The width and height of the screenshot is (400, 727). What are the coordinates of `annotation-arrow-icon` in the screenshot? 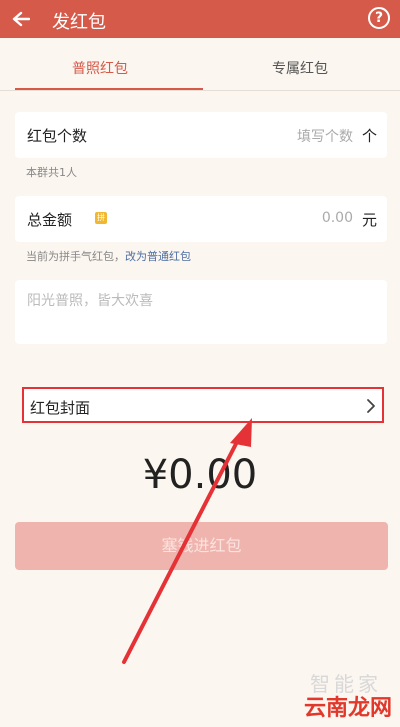 It's located at (187, 541).